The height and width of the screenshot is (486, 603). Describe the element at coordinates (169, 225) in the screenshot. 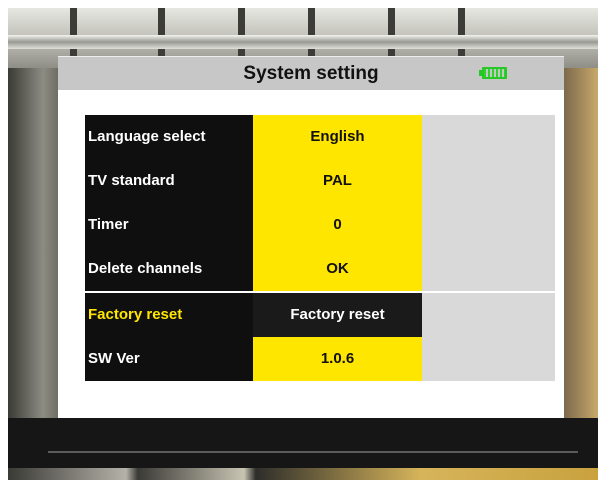

I see `setting-label: Timer` at that location.